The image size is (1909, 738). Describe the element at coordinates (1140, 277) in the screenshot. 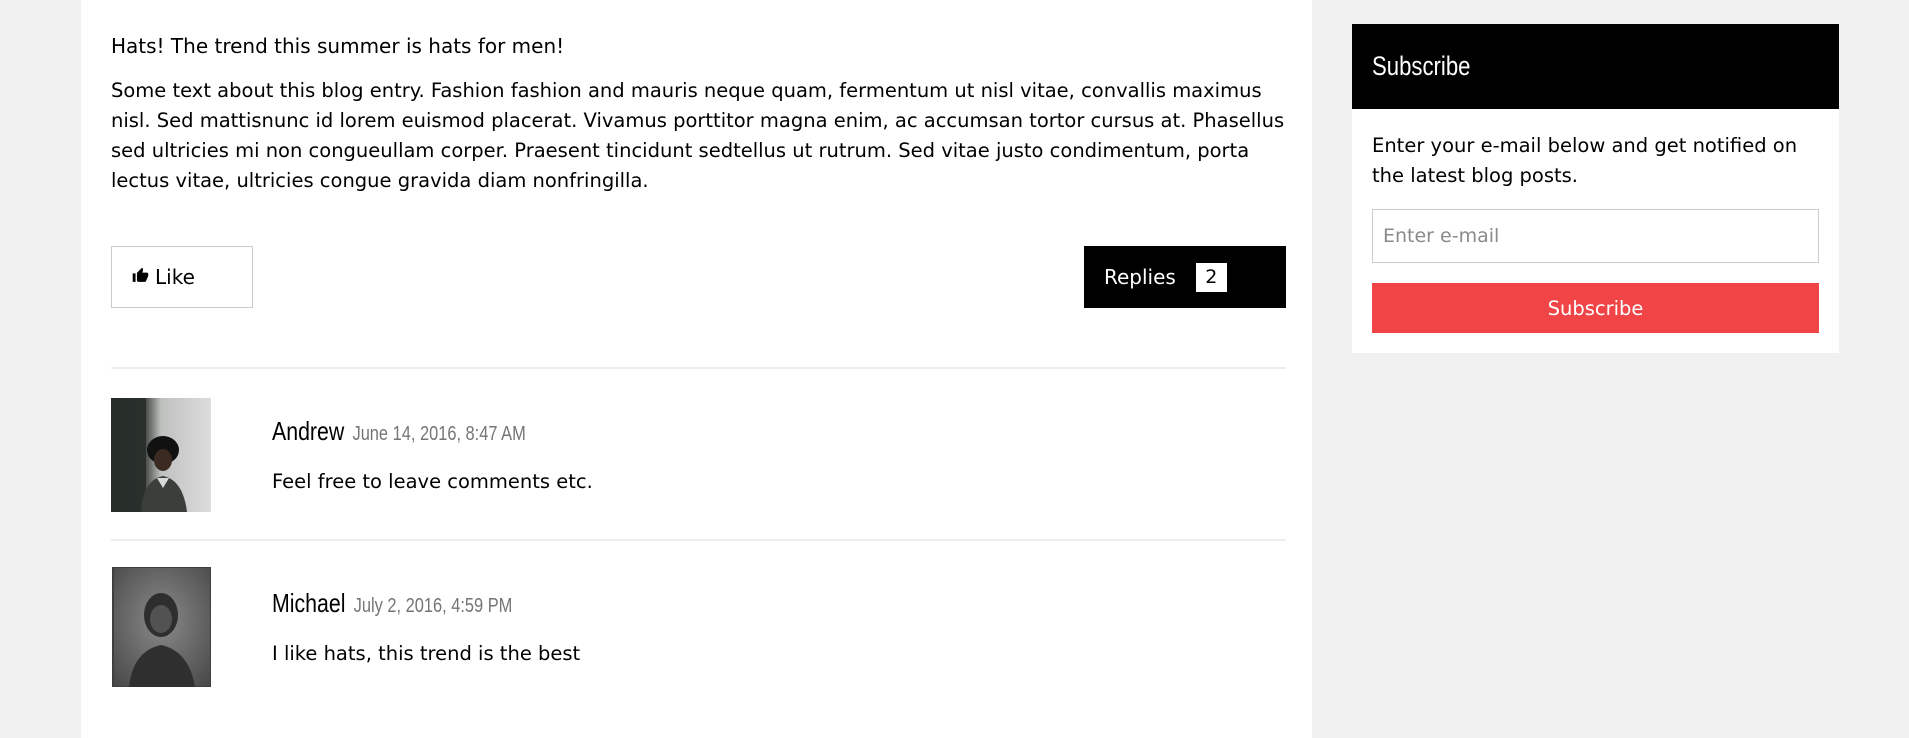

I see `replies-label: Replies` at that location.